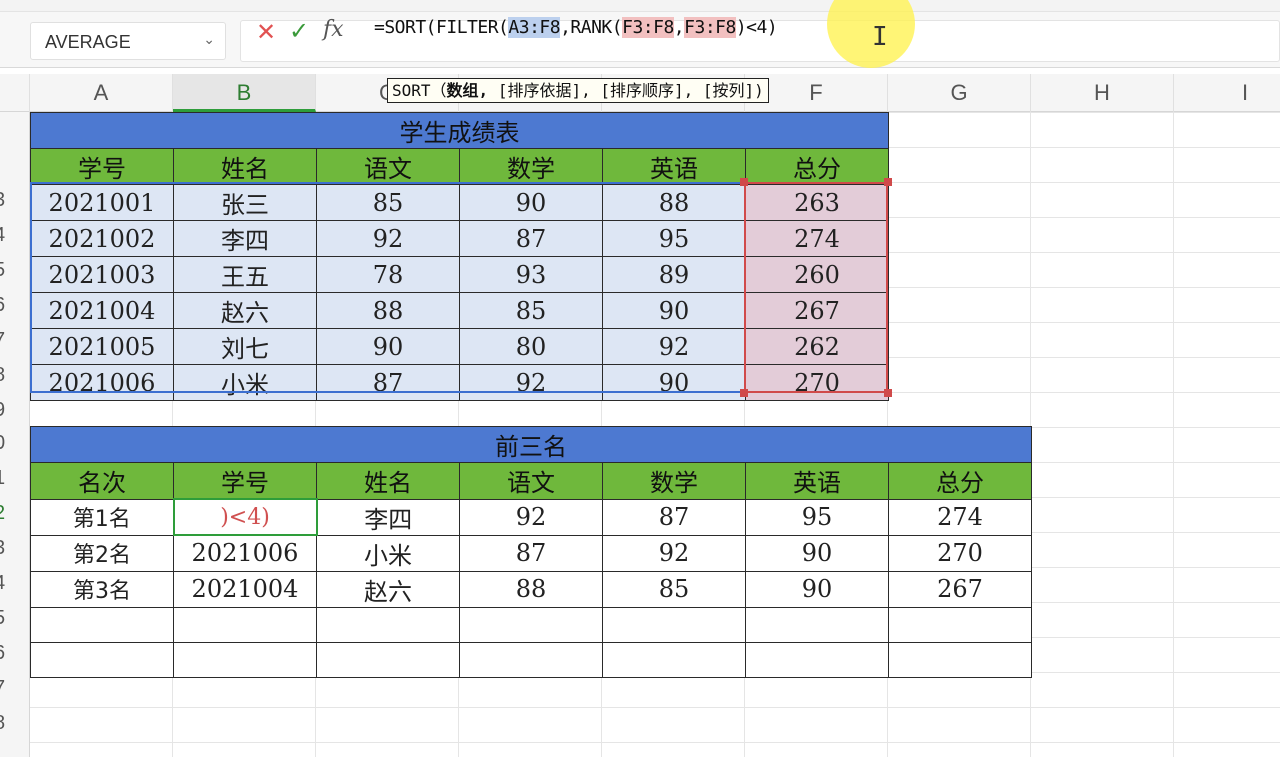 The width and height of the screenshot is (1280, 757). What do you see at coordinates (102, 553) in the screenshot?
I see `cell-rank: 第2名` at bounding box center [102, 553].